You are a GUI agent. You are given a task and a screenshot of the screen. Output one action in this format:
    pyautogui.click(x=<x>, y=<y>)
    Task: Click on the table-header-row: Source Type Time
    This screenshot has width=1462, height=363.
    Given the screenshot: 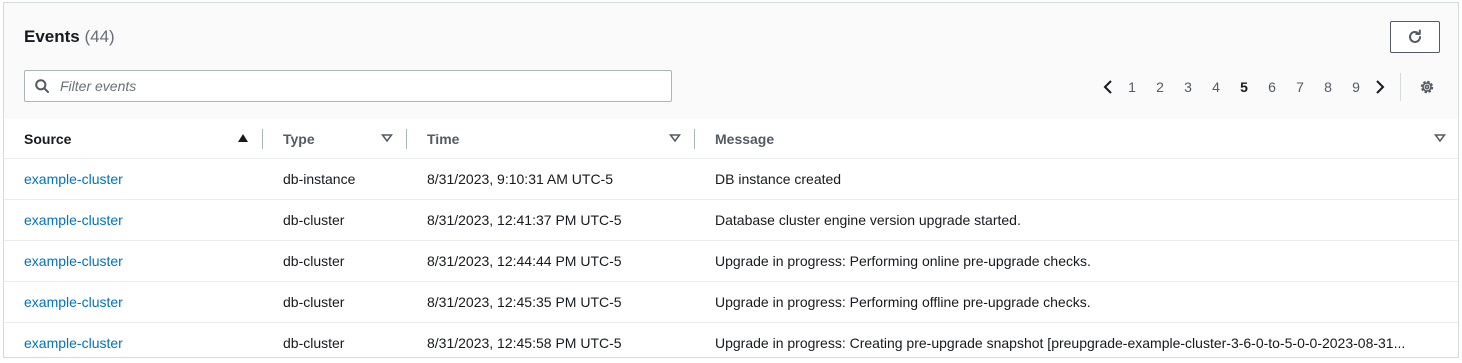 What is the action you would take?
    pyautogui.click(x=731, y=139)
    